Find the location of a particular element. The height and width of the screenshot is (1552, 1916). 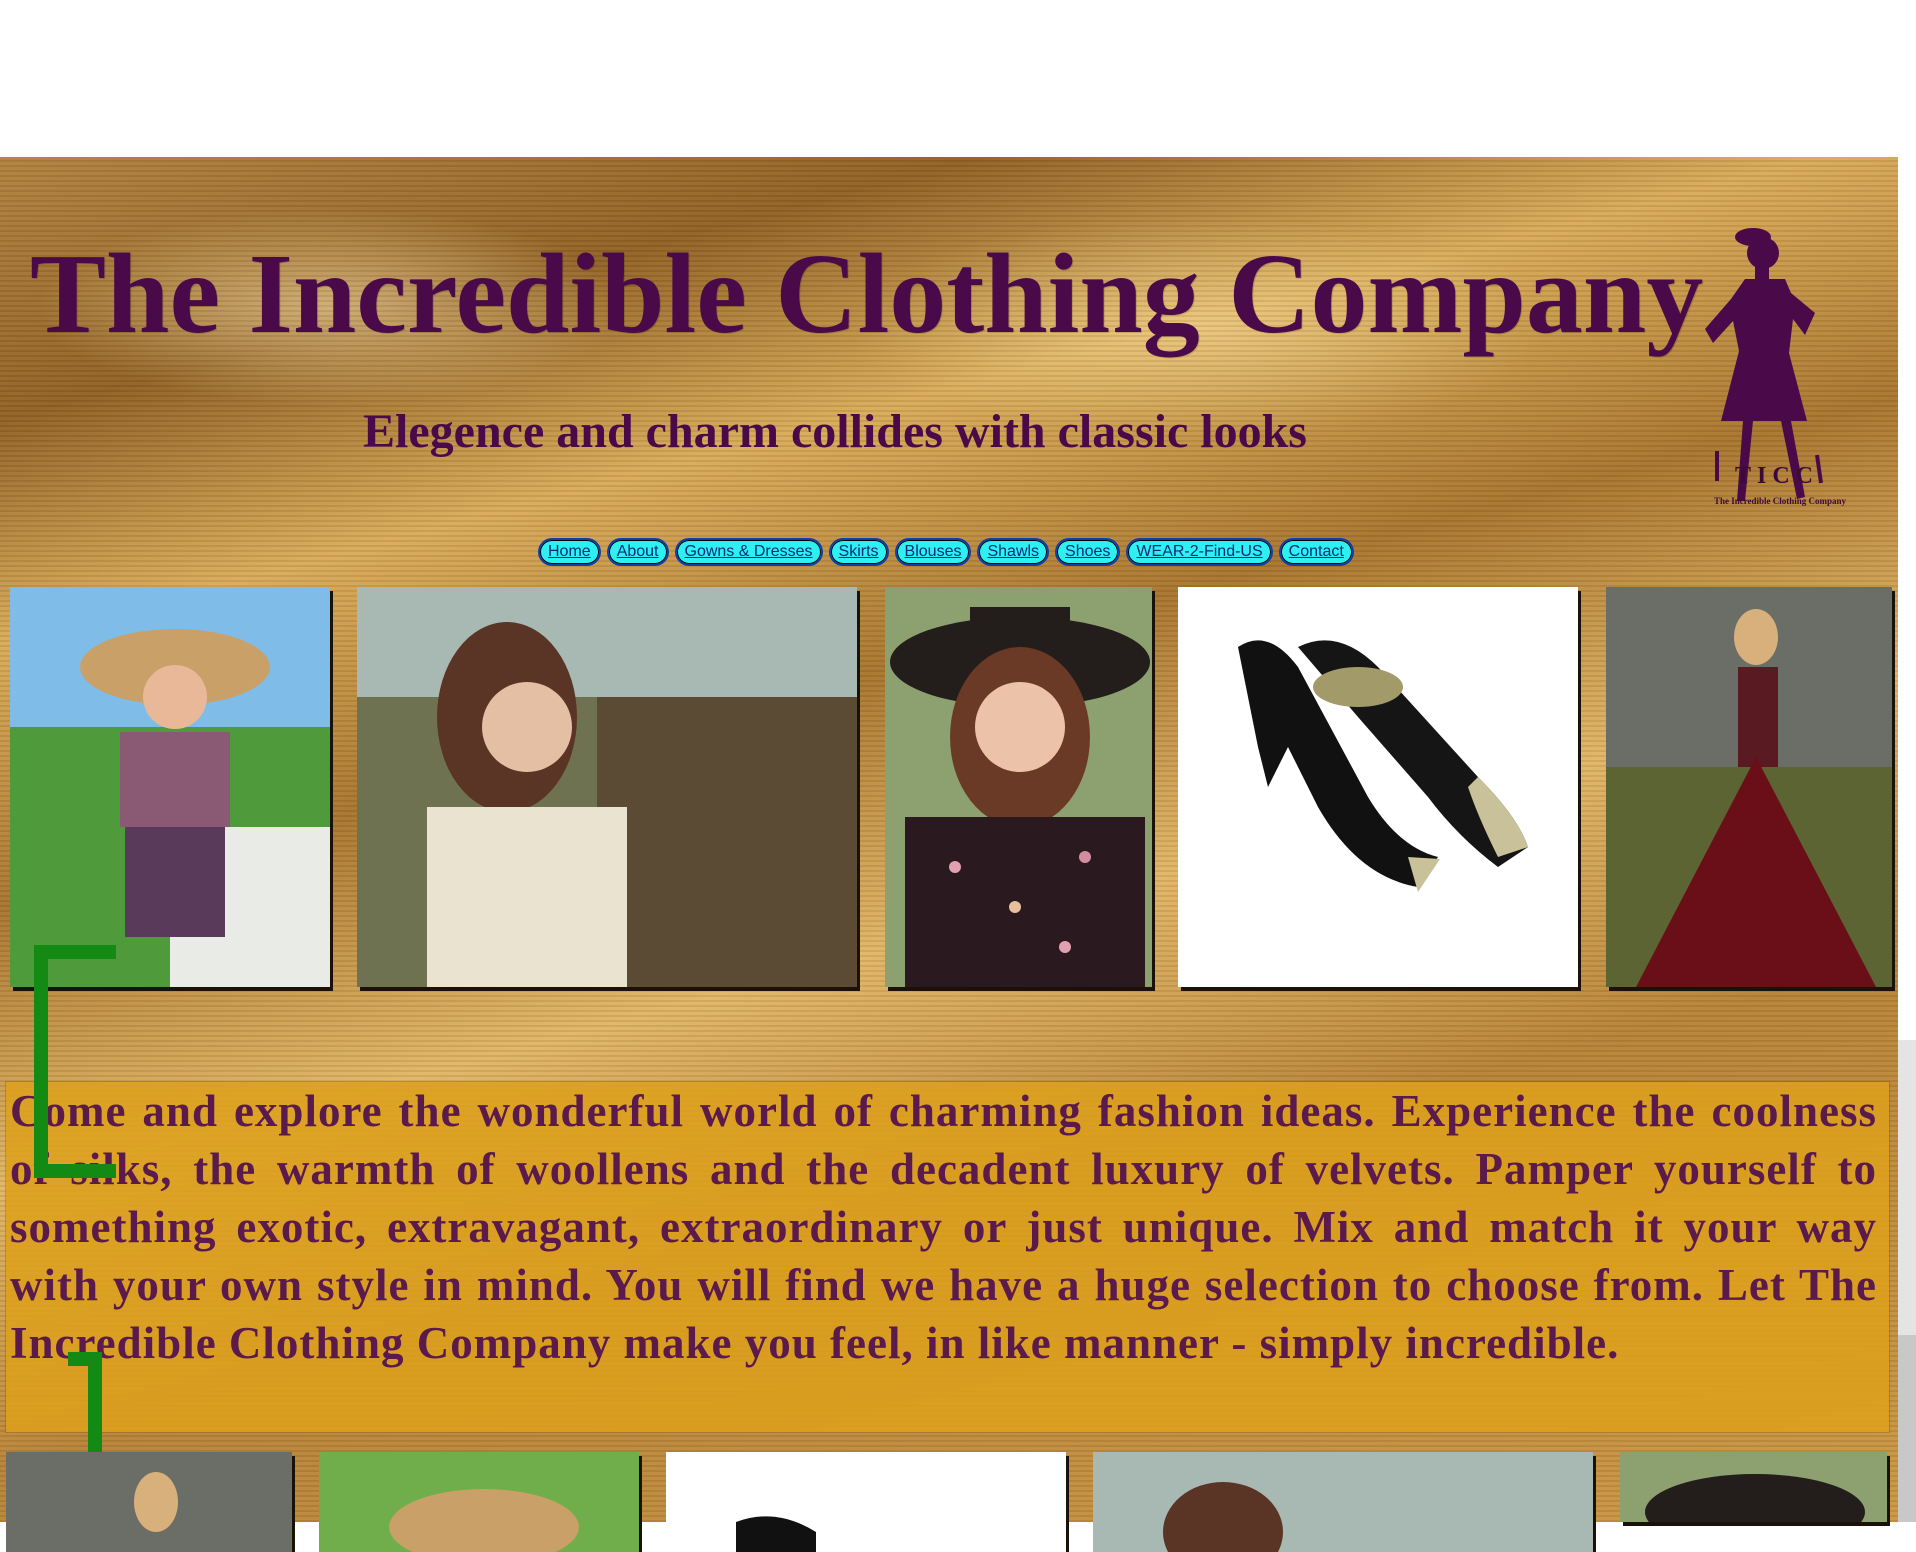

page-title: The Incredible Clothing Company is located at coordinates (867, 293).